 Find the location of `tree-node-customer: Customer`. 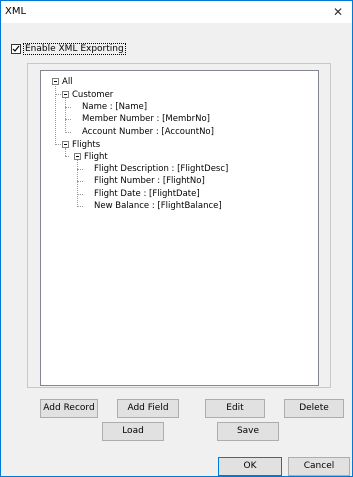

tree-node-customer: Customer is located at coordinates (92, 95).